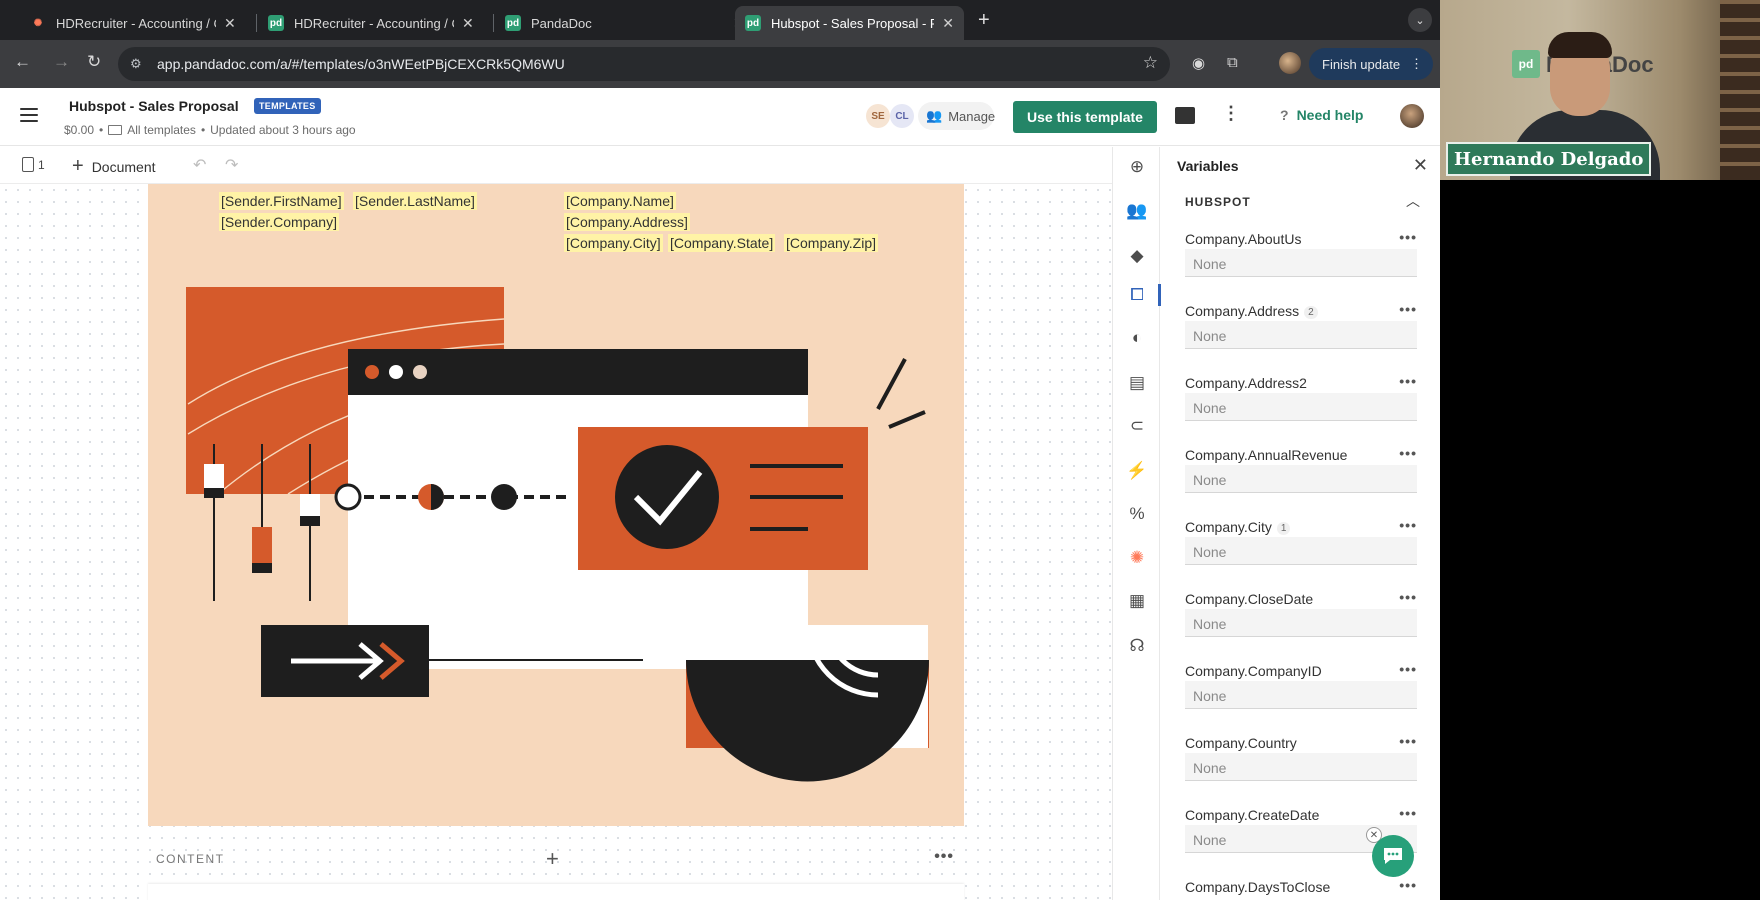 This screenshot has height=900, width=1760. What do you see at coordinates (1252, 815) in the screenshot?
I see `variable-name: Company.CreateDate` at bounding box center [1252, 815].